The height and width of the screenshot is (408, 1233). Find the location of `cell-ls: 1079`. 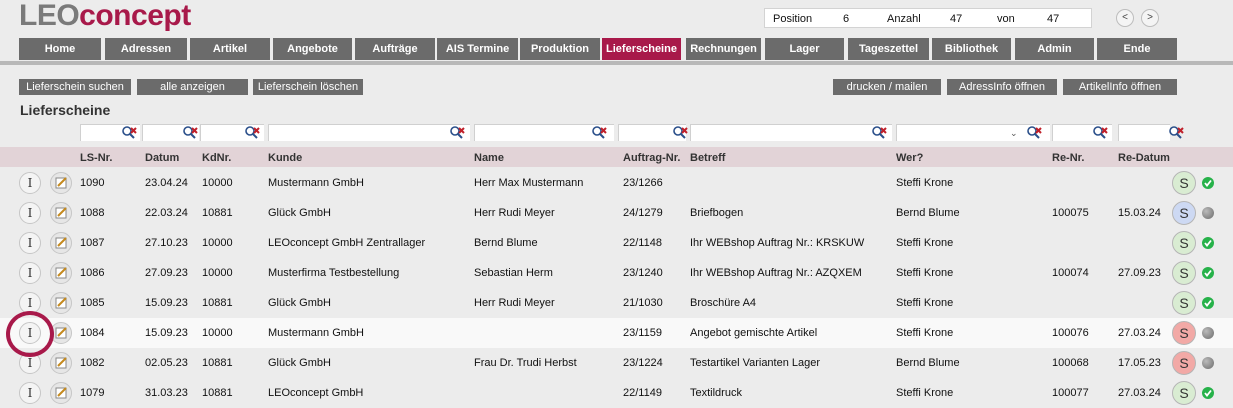

cell-ls: 1079 is located at coordinates (92, 393).